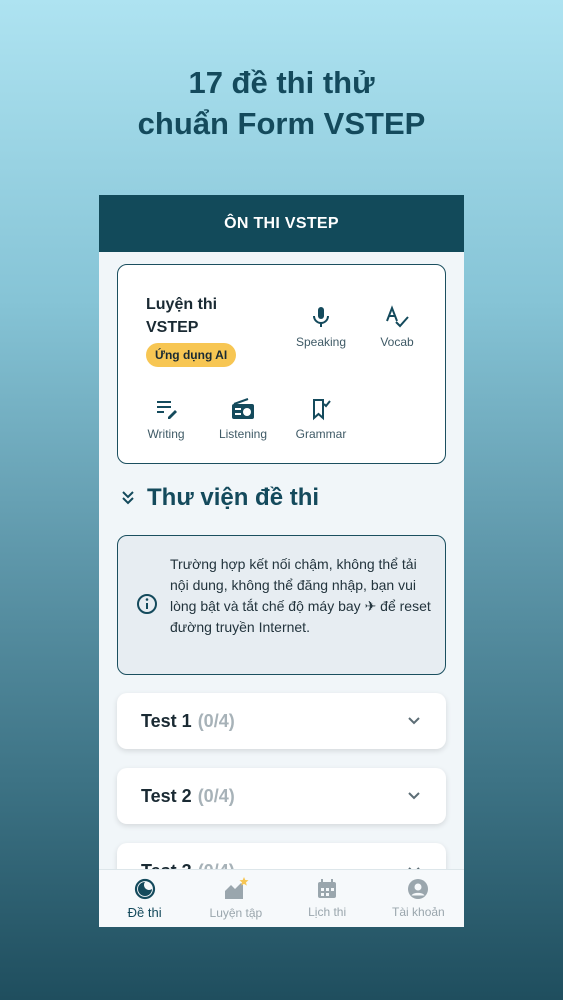 Image resolution: width=563 pixels, height=1000 pixels. Describe the element at coordinates (233, 497) in the screenshot. I see `library-title: Thư viện đề thi` at that location.